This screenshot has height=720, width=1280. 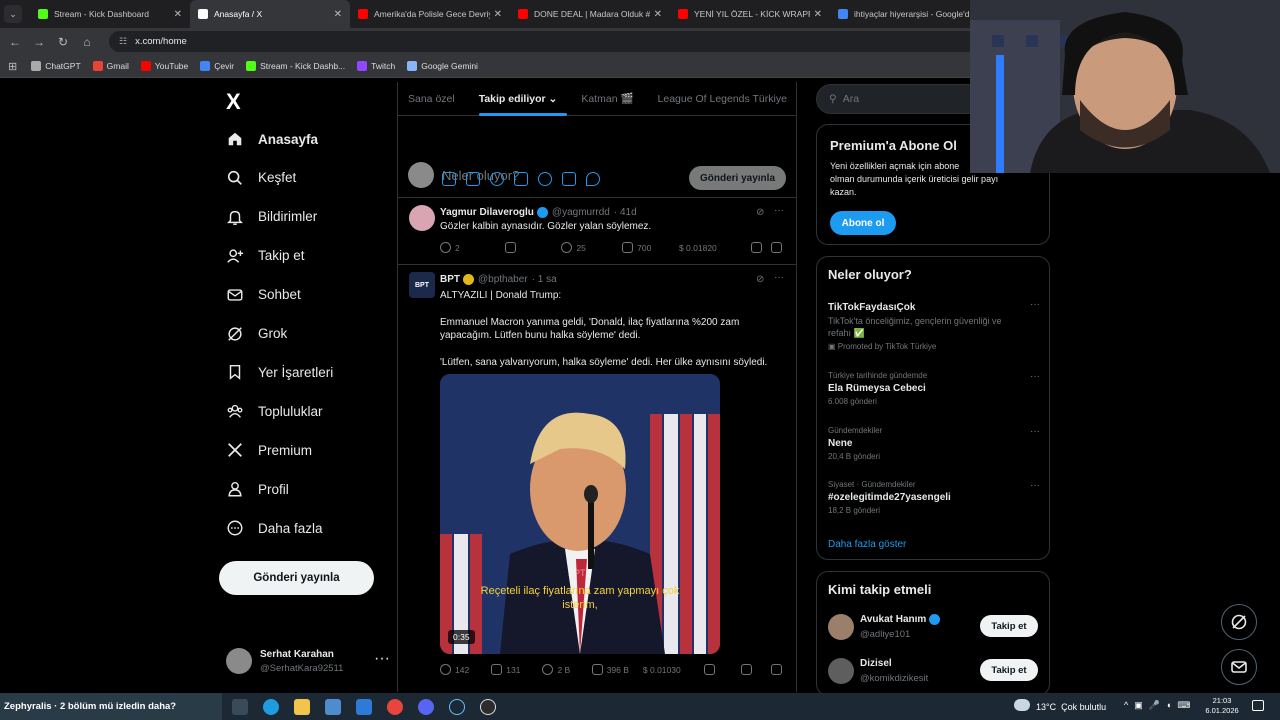 What do you see at coordinates (1071, 707) in the screenshot?
I see `weather-text: 13°C Çok bulutlu` at bounding box center [1071, 707].